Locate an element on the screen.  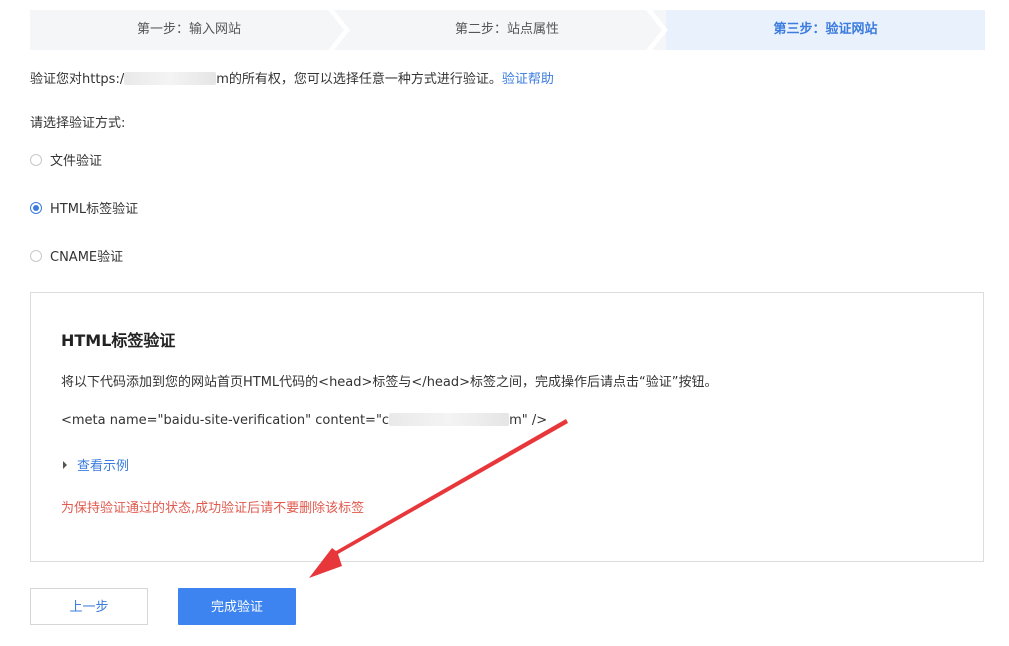
ownership-intro: 验证您对https:/ m的所有权，您可以选择任意一种方式进行验证。验证帮助 is located at coordinates (292, 77).